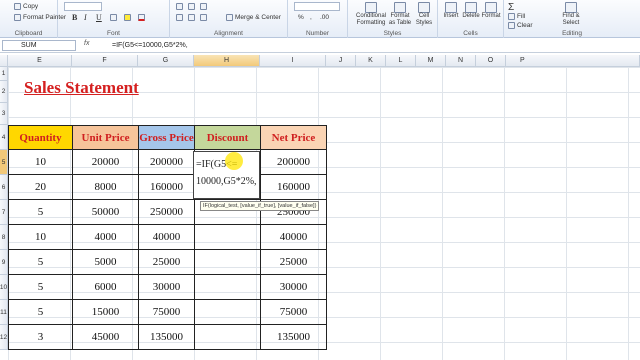 Image resolution: width=640 pixels, height=360 pixels. Describe the element at coordinates (39, 45) in the screenshot. I see `name-box: SUM` at that location.